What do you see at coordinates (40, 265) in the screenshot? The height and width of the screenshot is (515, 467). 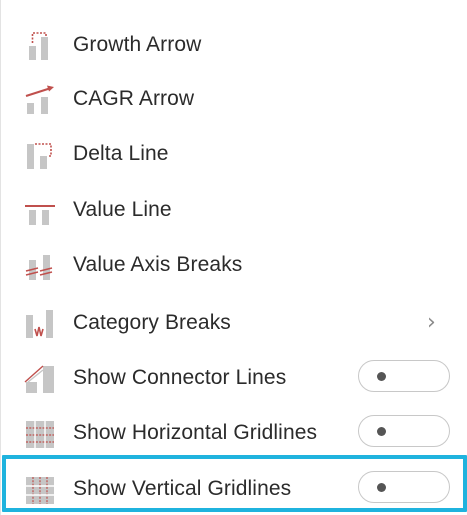 I see `value-axis-breaks-icon` at bounding box center [40, 265].